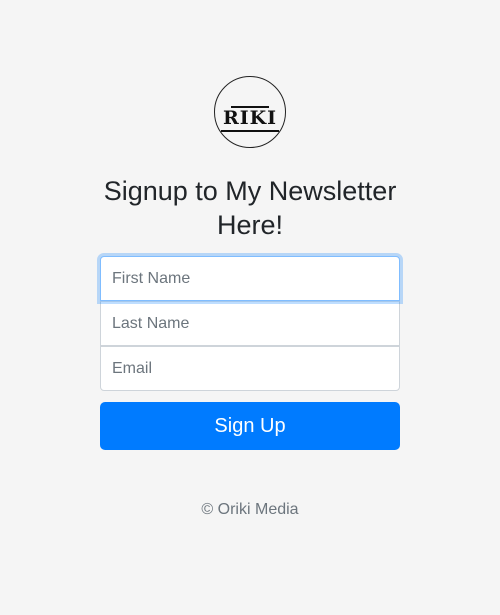  What do you see at coordinates (250, 208) in the screenshot?
I see `page-title: Signup to My Newsletter Here!` at bounding box center [250, 208].